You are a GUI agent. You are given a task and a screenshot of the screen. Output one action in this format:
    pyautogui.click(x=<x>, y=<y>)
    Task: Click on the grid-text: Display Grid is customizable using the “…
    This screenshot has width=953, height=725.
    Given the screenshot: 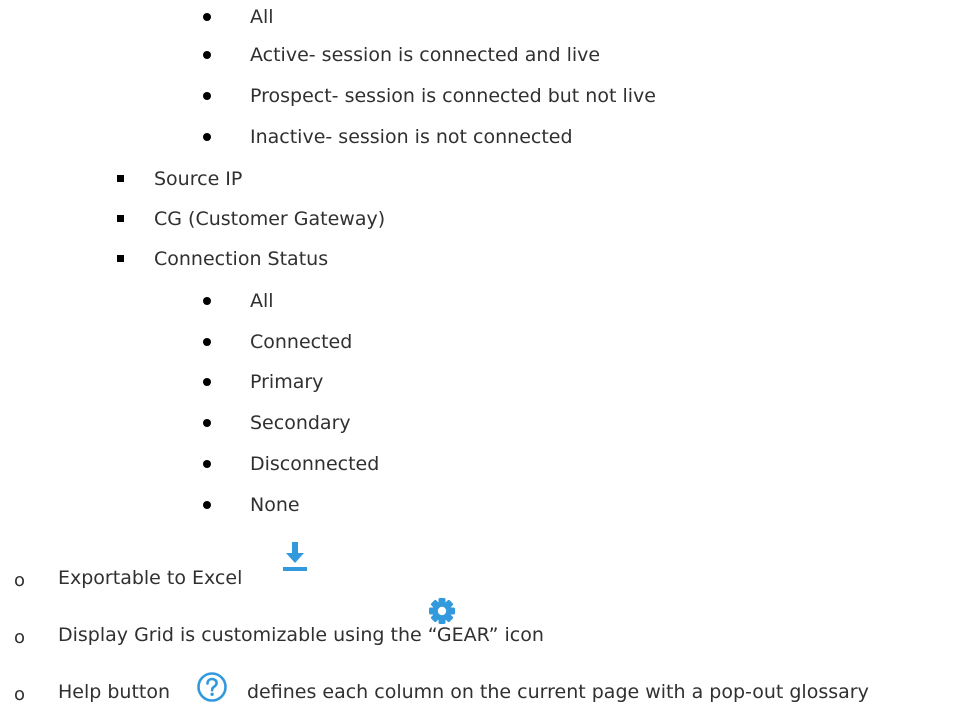 What is the action you would take?
    pyautogui.click(x=301, y=635)
    